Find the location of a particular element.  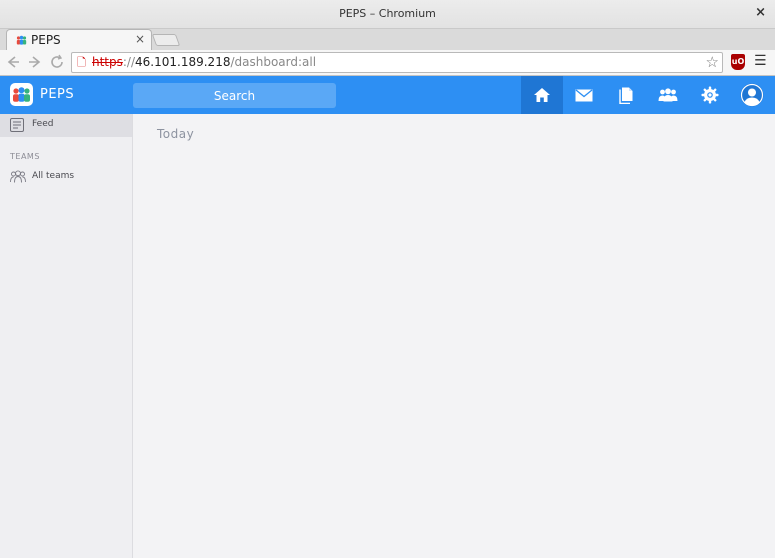

address-url: https://46.101.189.218/dashboard:all is located at coordinates (204, 62).